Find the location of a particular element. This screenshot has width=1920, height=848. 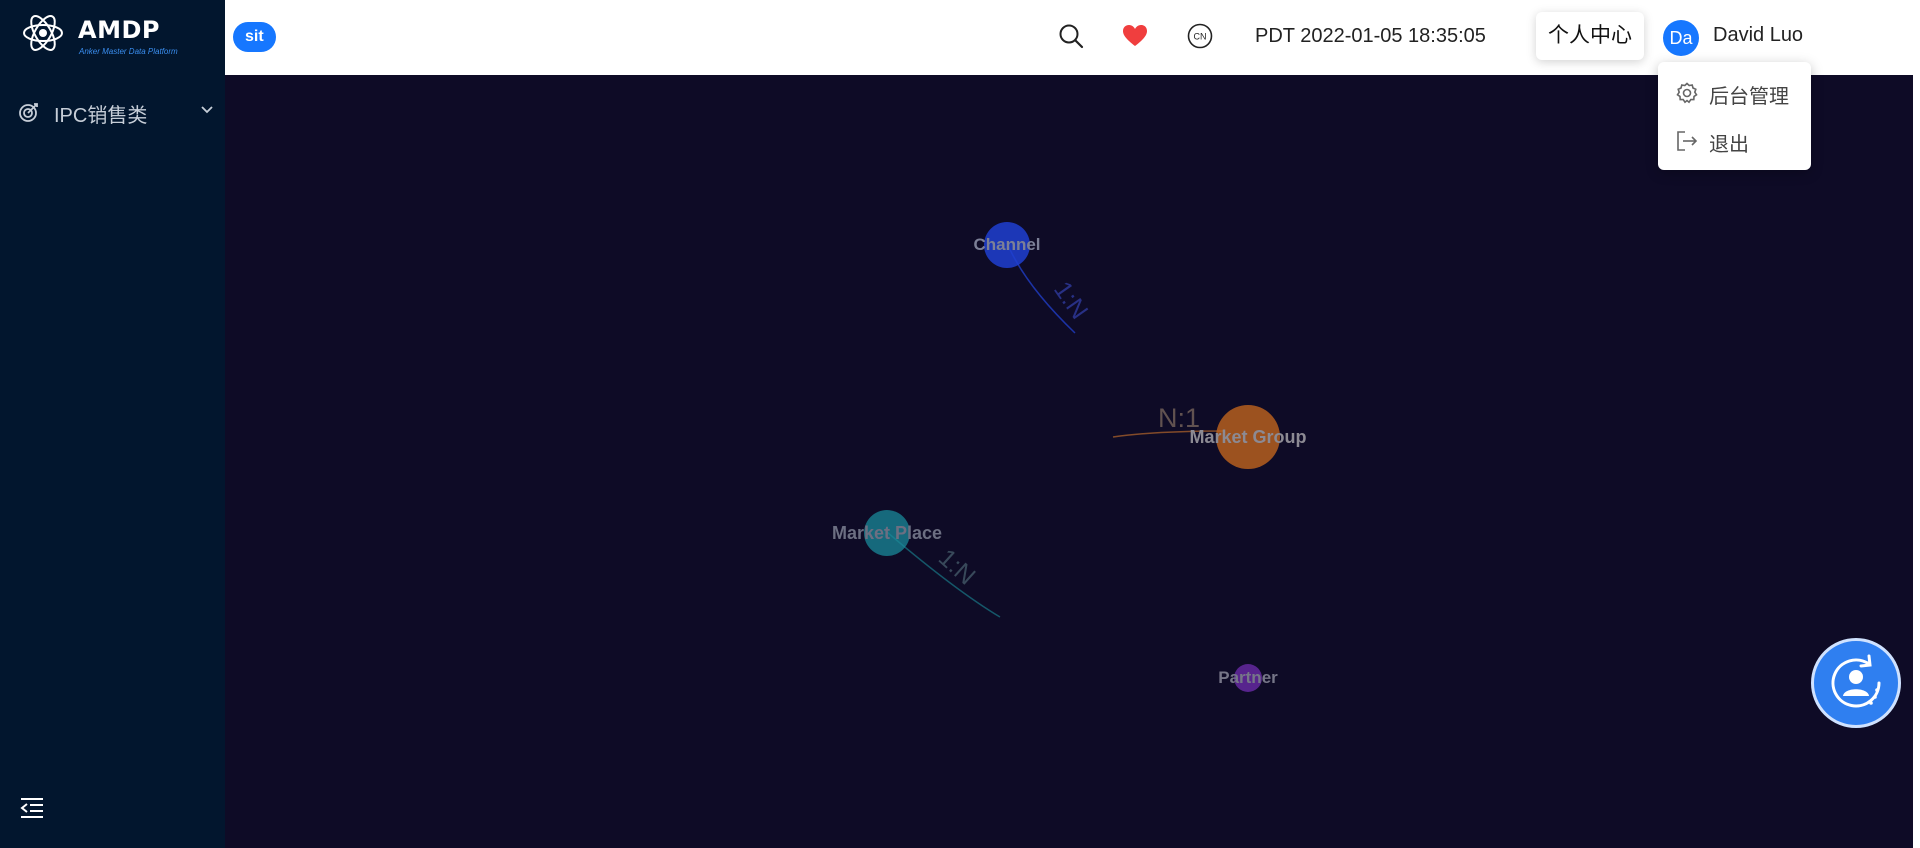

menu-fold-icon is located at coordinates (32, 808).